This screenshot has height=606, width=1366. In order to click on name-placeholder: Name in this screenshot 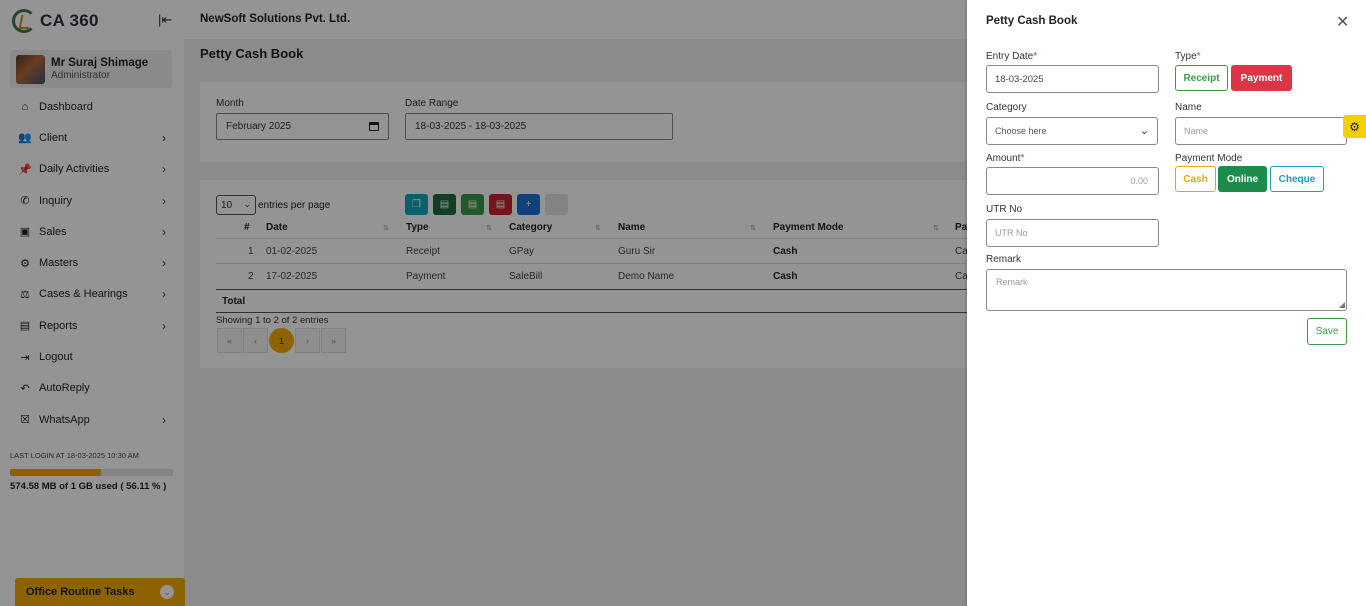, I will do `click(1196, 131)`.